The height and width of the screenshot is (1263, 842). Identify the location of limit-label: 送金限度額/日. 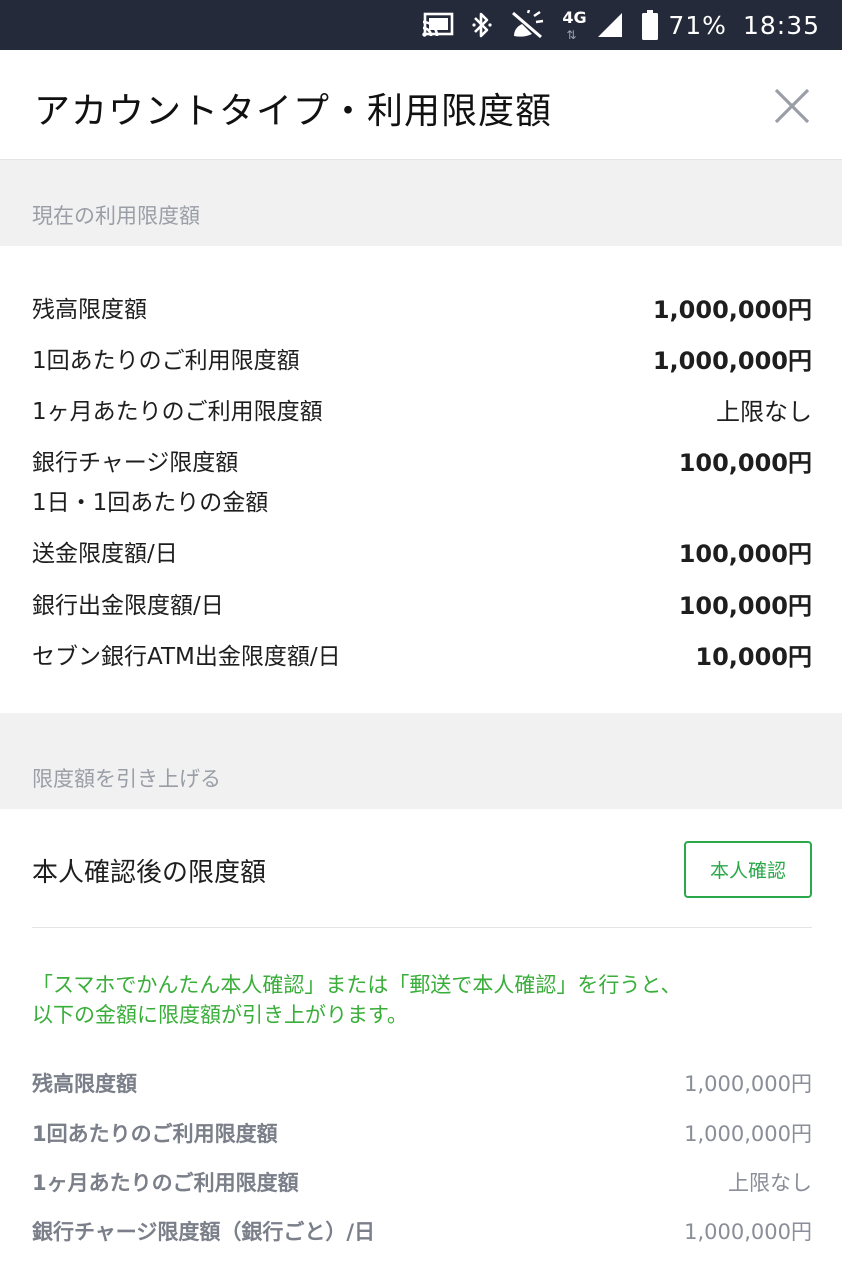
(105, 554).